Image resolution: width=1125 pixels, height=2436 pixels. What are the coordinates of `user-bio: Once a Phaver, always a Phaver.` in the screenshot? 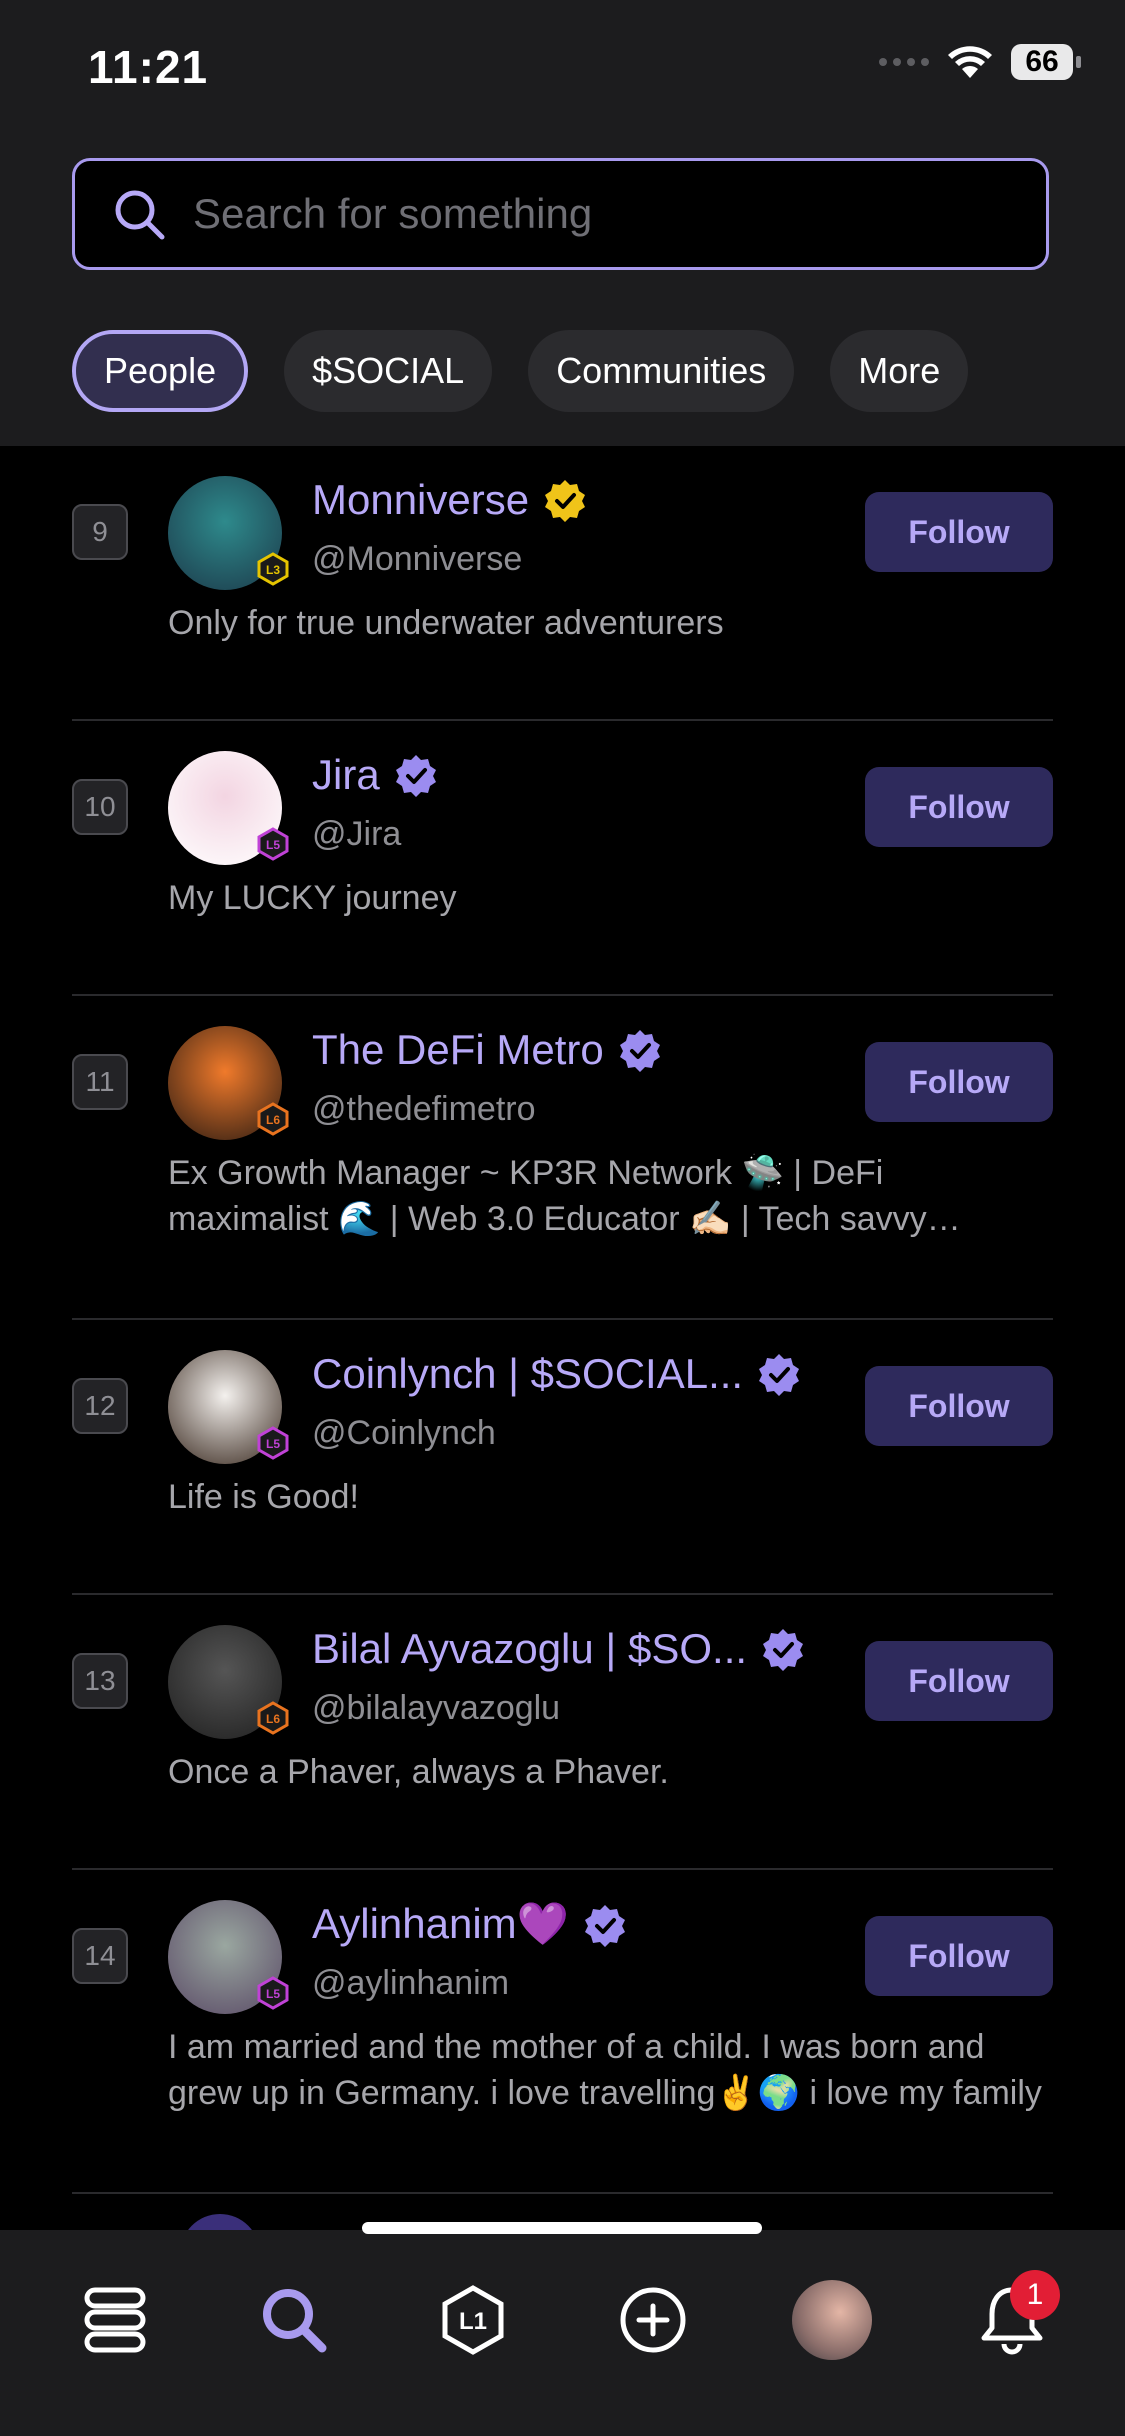 It's located at (418, 1772).